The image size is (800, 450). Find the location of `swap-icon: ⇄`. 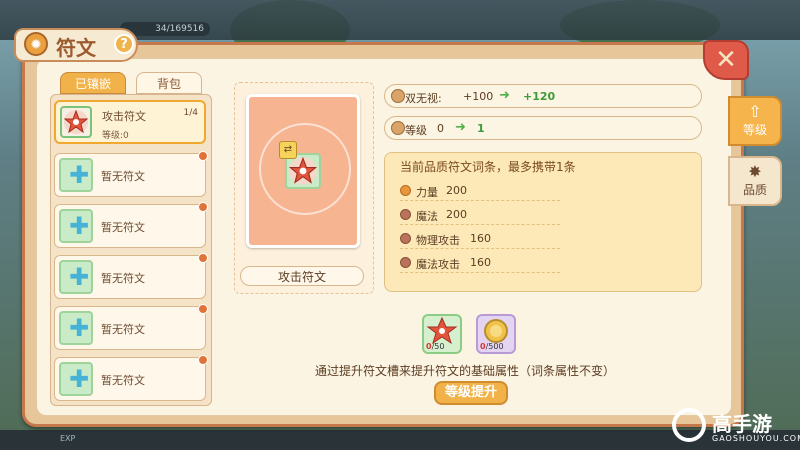

swap-icon: ⇄ is located at coordinates (288, 150).